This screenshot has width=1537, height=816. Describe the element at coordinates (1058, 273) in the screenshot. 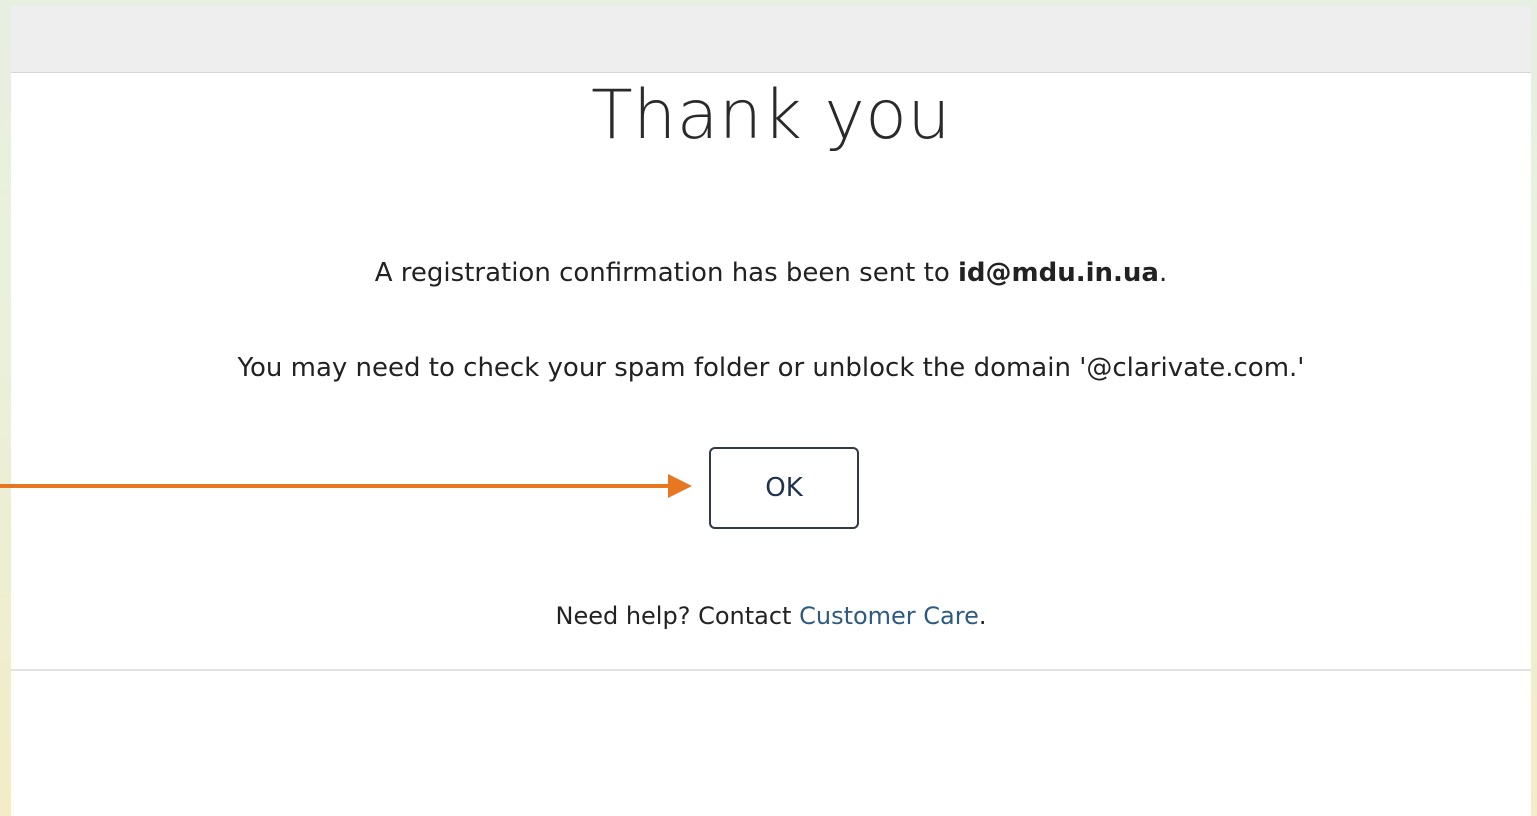

I see `confirmation-email: id@mdu.in.ua` at that location.